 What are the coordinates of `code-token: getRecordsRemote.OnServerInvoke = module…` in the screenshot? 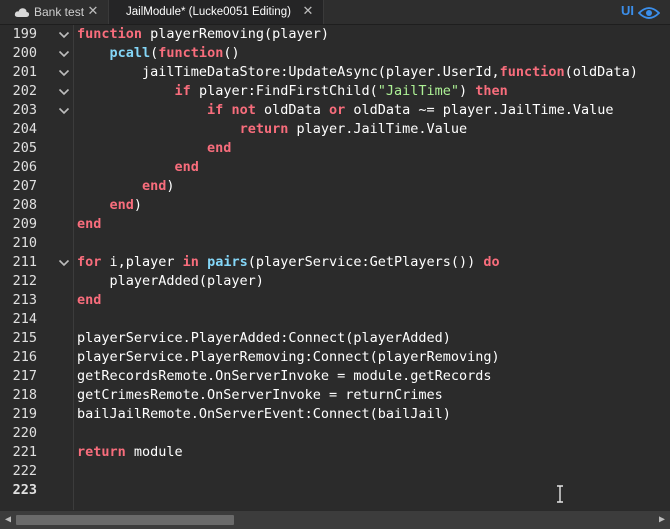 It's located at (284, 376).